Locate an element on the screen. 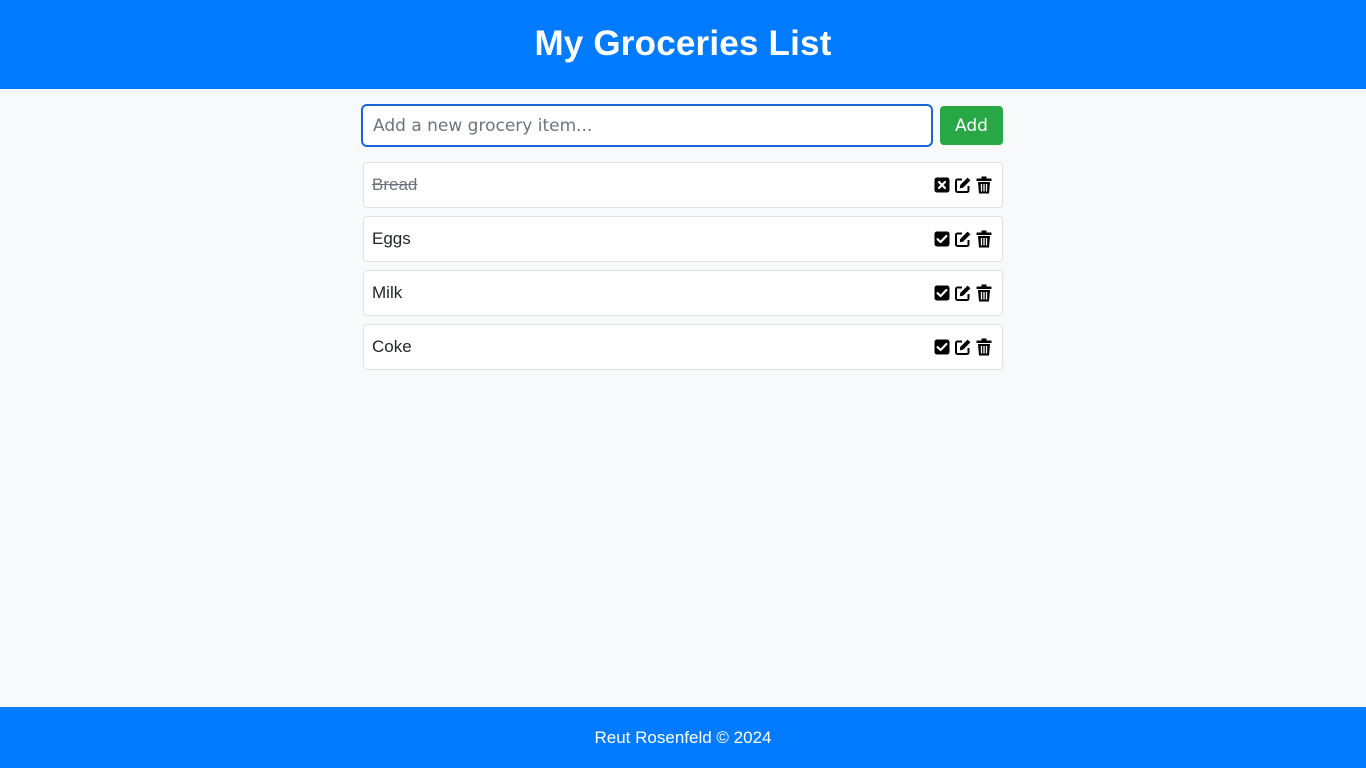  add-button: Add is located at coordinates (971, 125).